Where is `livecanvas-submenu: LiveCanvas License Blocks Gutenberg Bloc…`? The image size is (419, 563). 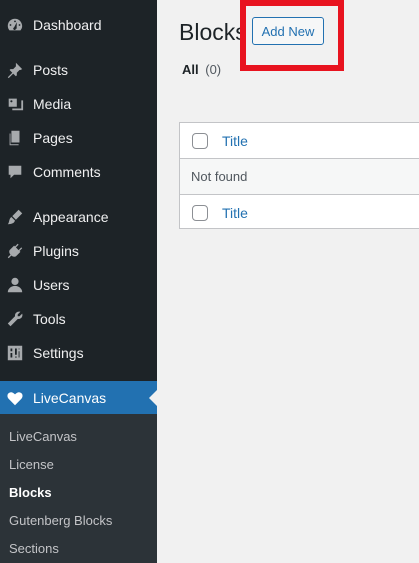 livecanvas-submenu: LiveCanvas License Blocks Gutenberg Bloc… is located at coordinates (78, 488).